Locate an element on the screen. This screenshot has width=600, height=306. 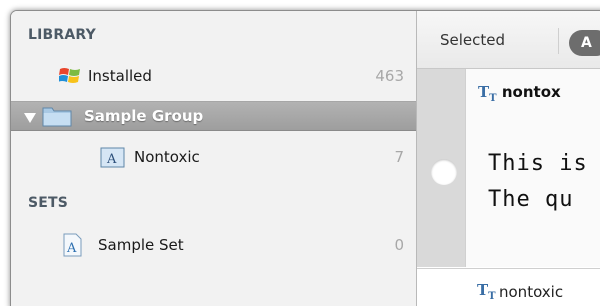
font-name-title: TT nontox is located at coordinates (519, 93).